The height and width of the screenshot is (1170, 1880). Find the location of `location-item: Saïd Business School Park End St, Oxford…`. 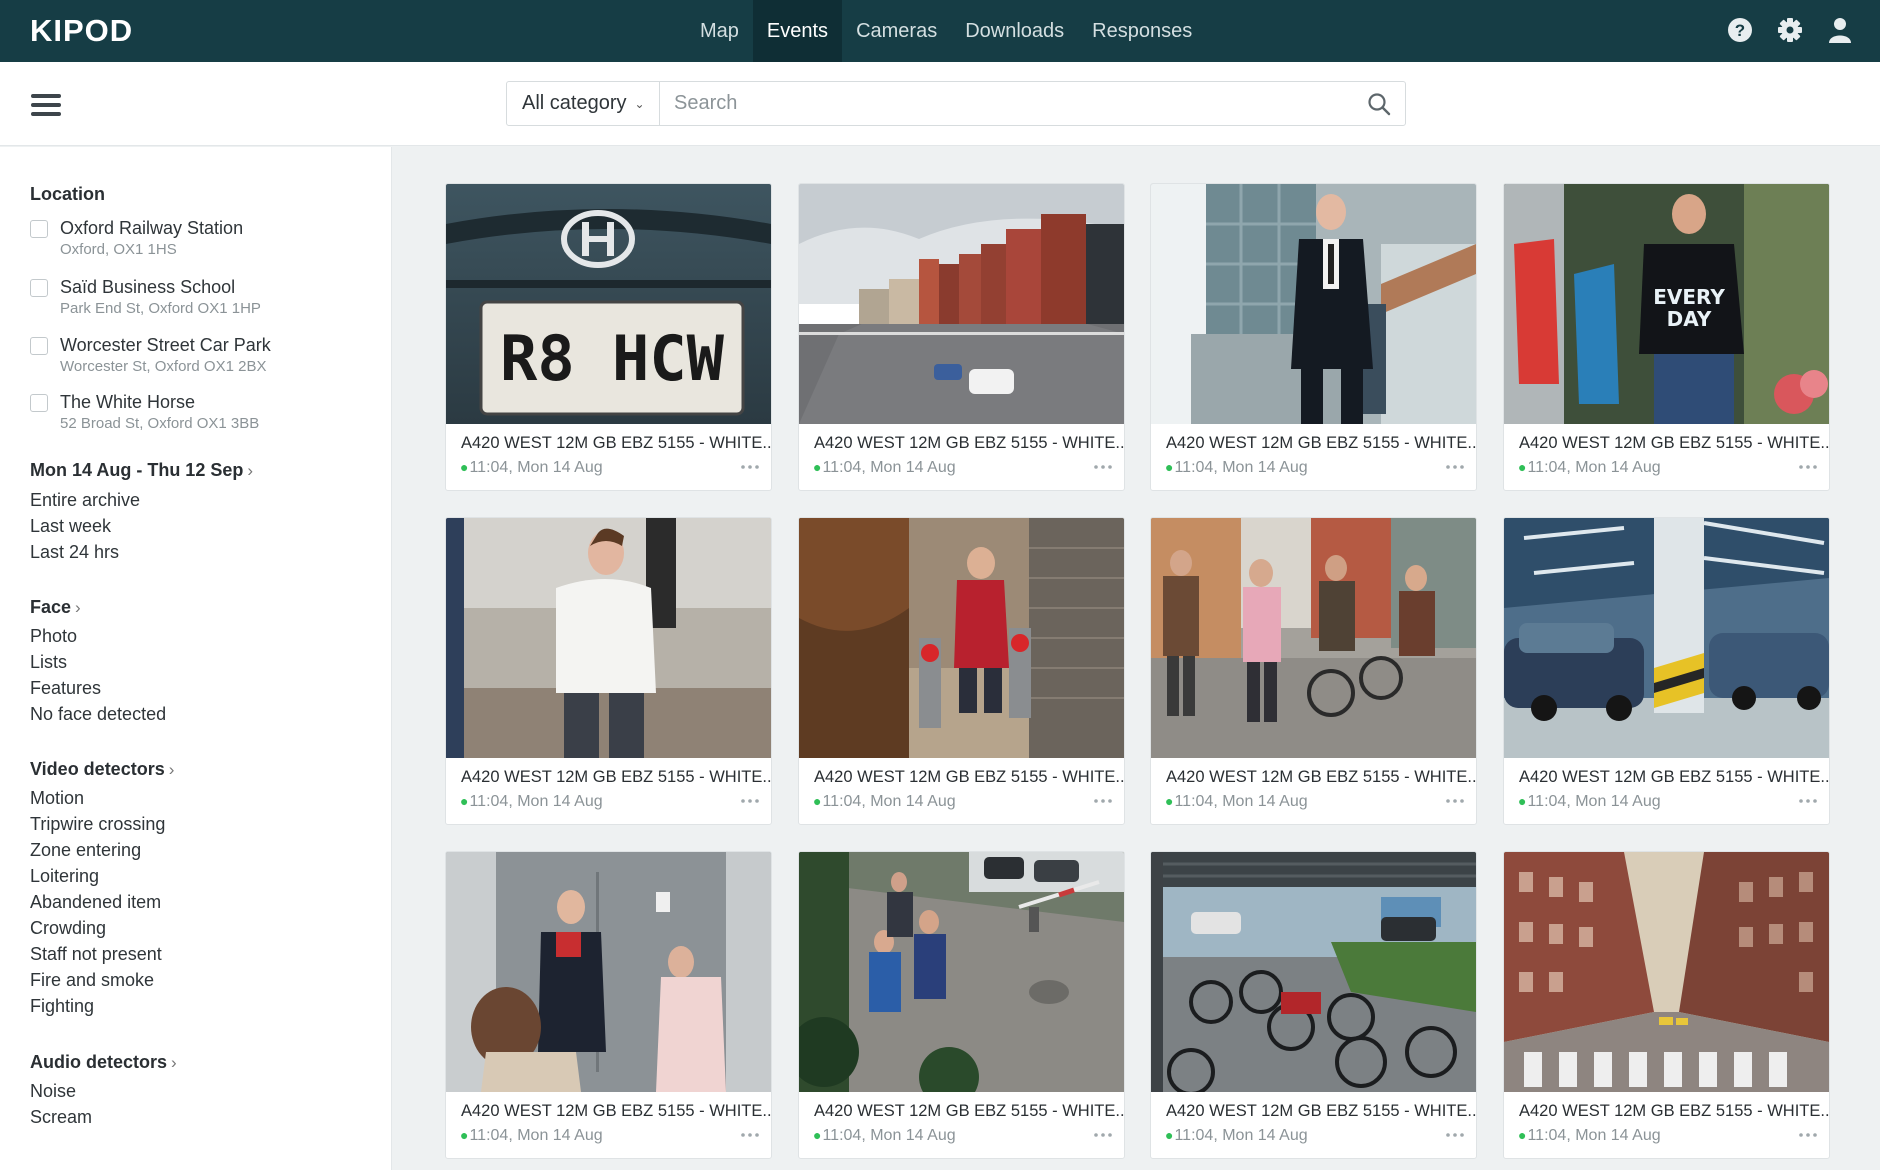

location-item: Saïd Business School Park End St, Oxford… is located at coordinates (145, 297).